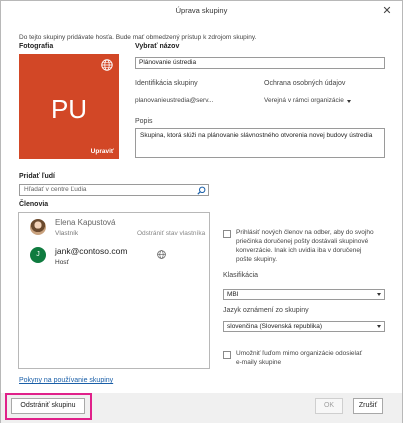 The height and width of the screenshot is (423, 403). I want to click on close-icon: ✕, so click(387, 11).